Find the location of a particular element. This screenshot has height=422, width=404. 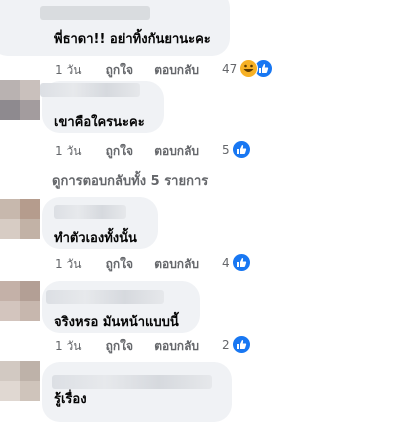

reaction-count: 5 is located at coordinates (226, 149).